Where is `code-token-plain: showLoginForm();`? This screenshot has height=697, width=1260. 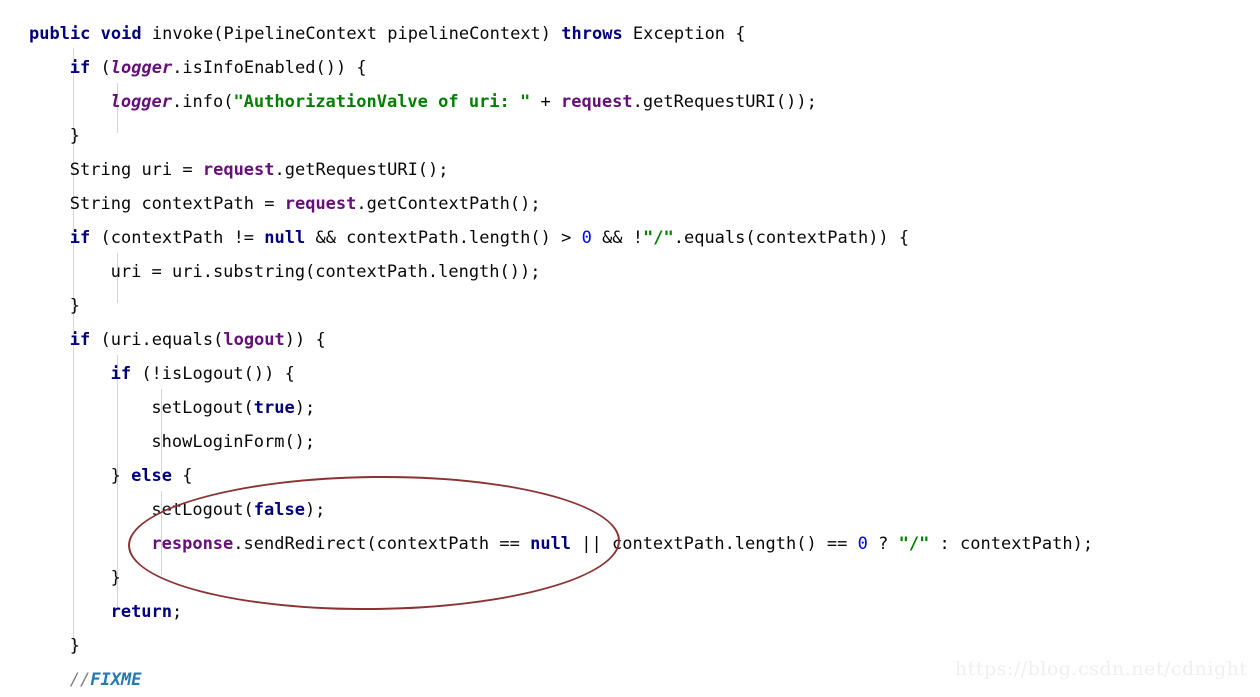 code-token-plain: showLoginForm(); is located at coordinates (233, 442).